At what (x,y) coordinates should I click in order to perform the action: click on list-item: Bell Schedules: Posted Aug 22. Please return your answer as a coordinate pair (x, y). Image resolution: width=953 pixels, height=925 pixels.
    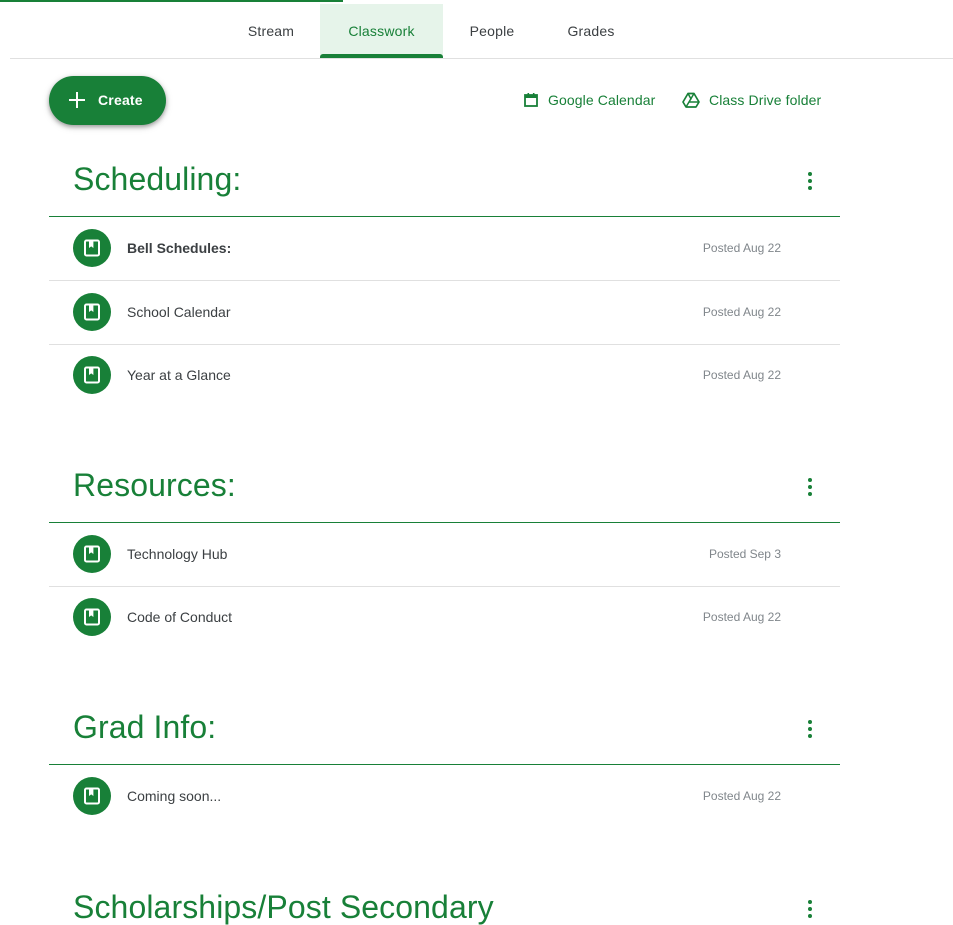
    Looking at the image, I should click on (444, 249).